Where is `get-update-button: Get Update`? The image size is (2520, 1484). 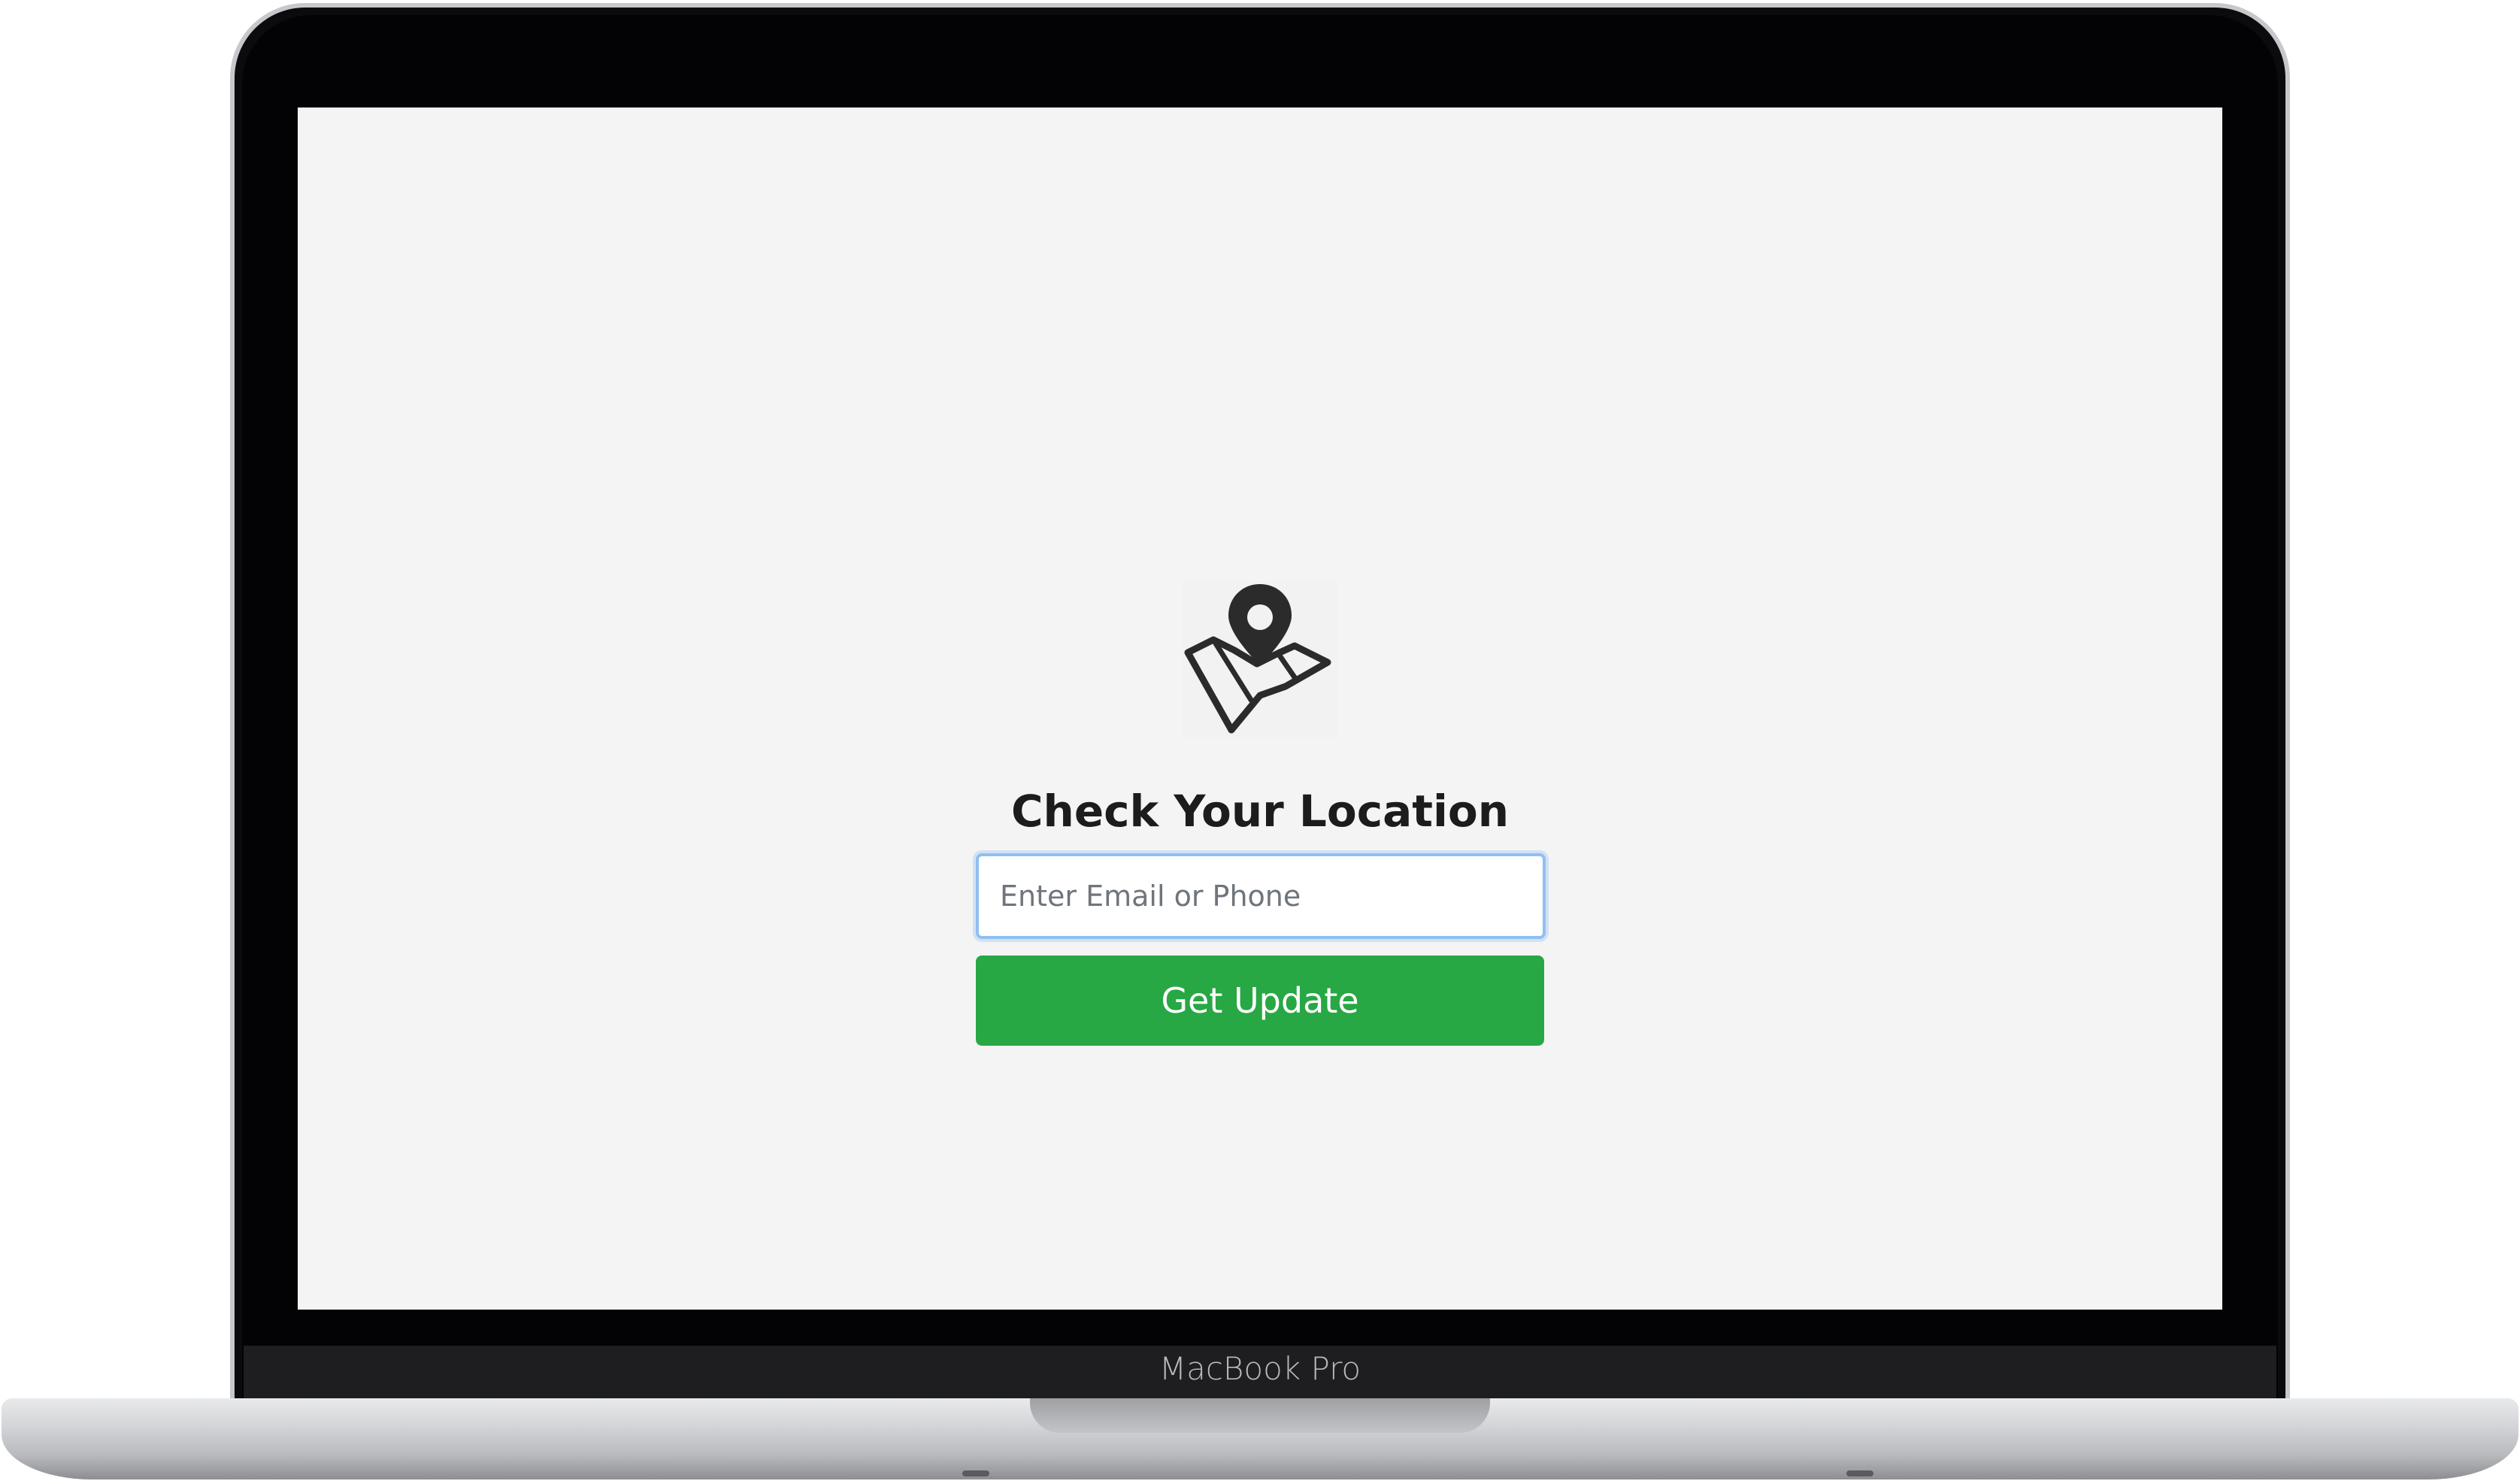
get-update-button: Get Update is located at coordinates (1260, 1001).